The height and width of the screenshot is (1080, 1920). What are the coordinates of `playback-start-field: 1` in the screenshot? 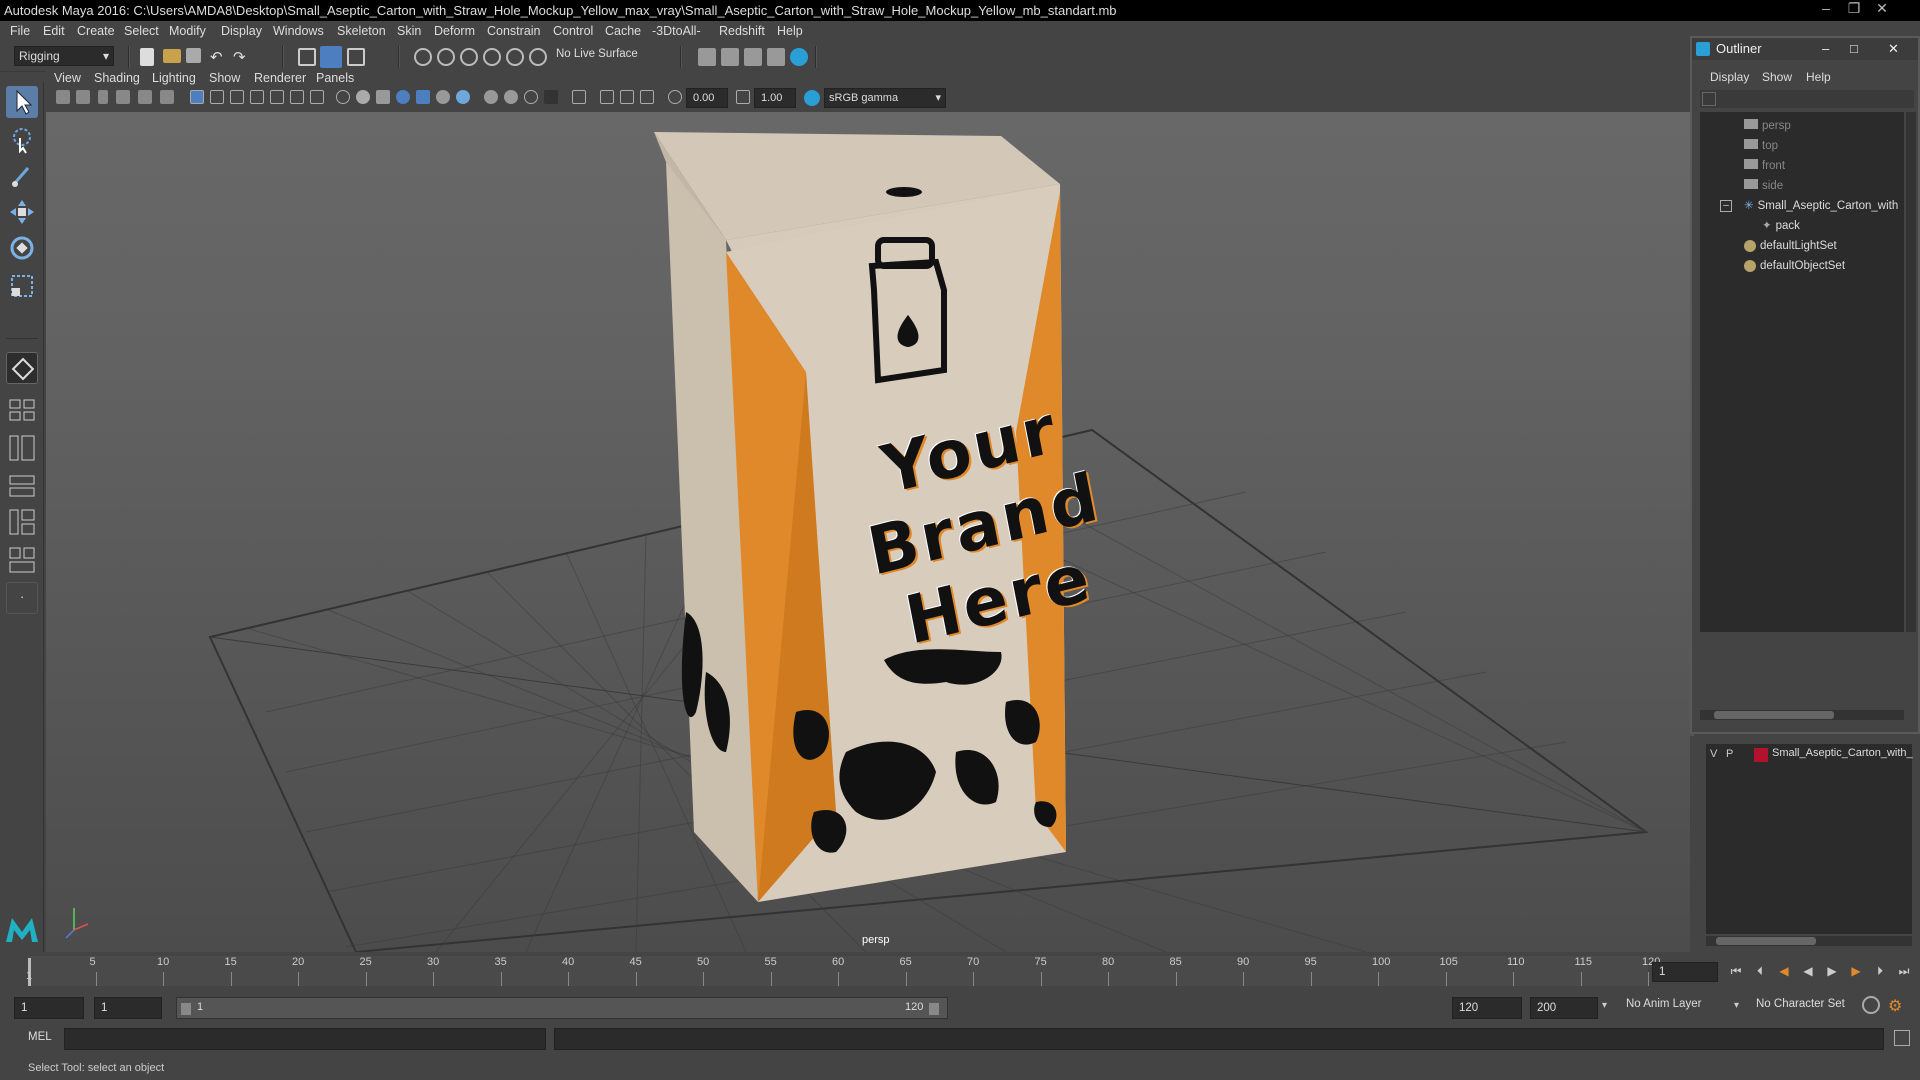 It's located at (128, 1008).